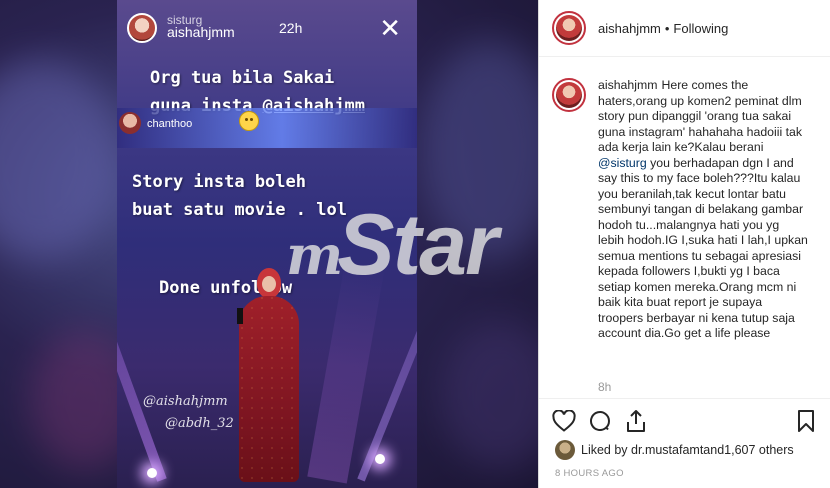  What do you see at coordinates (269, 375) in the screenshot?
I see `singer-figure` at bounding box center [269, 375].